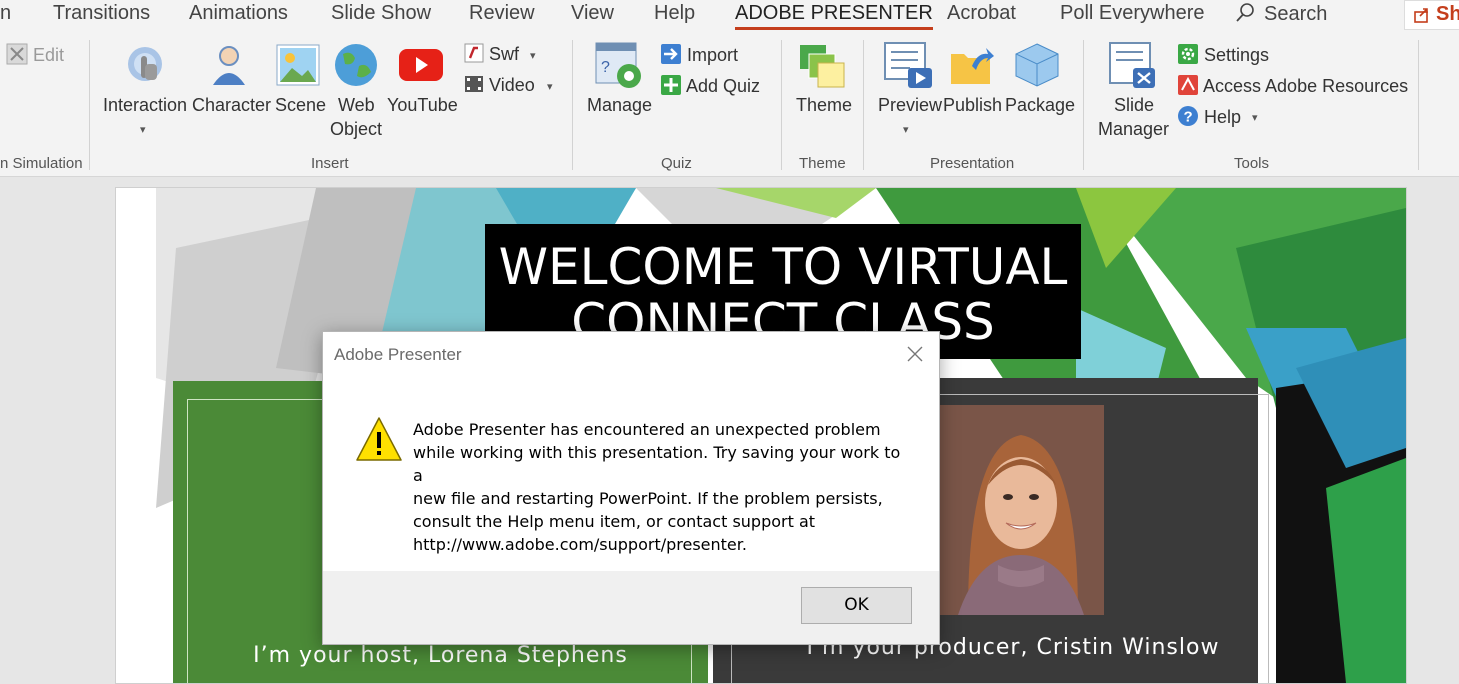  Describe the element at coordinates (330, 163) in the screenshot. I see `group-label-insert: Insert` at that location.